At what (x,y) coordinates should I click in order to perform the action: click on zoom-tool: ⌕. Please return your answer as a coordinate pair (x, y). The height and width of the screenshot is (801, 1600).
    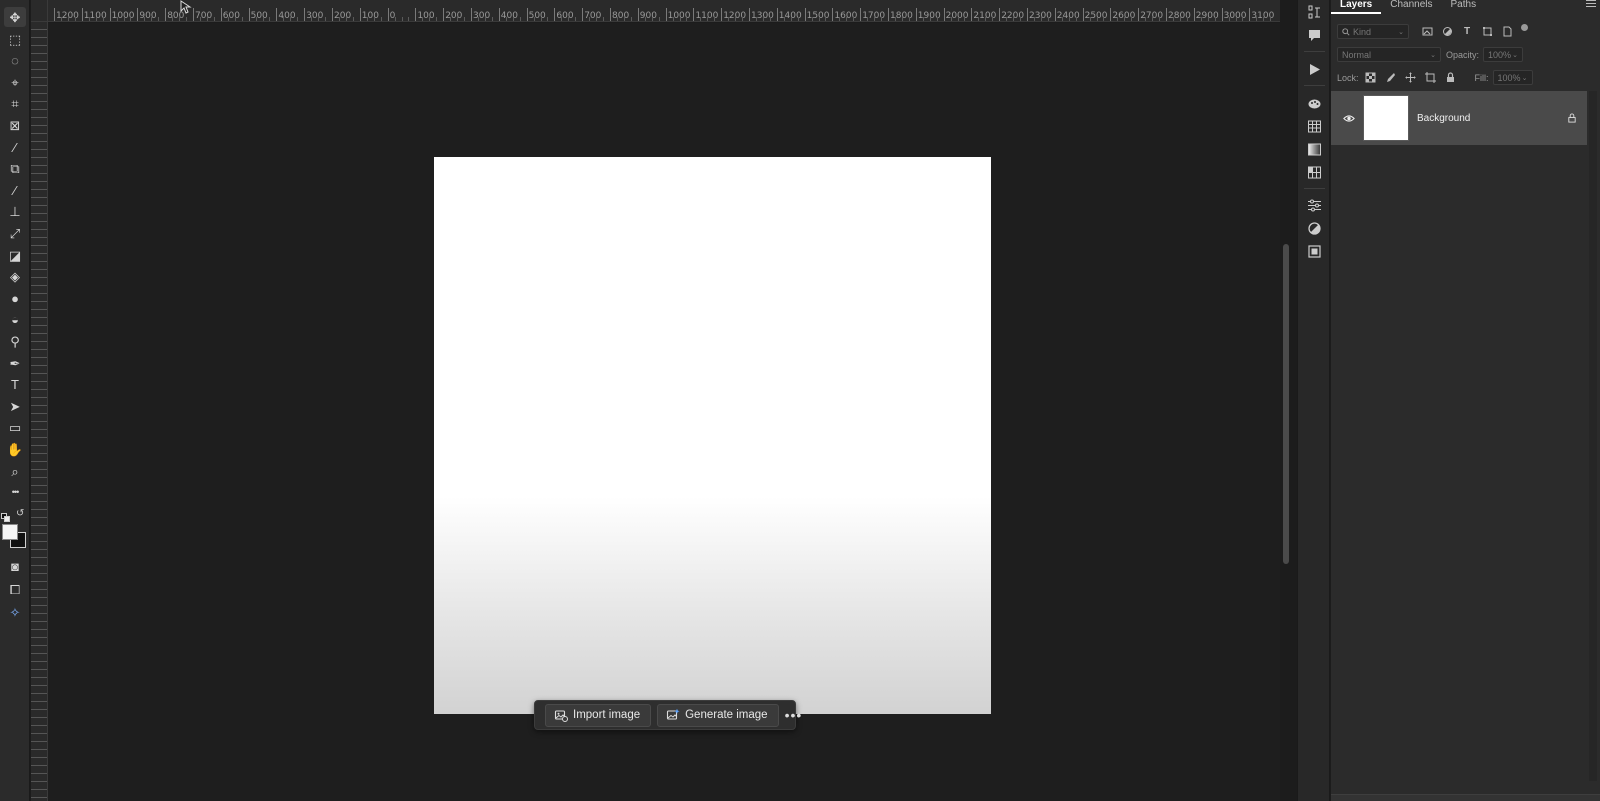
    Looking at the image, I should click on (15, 471).